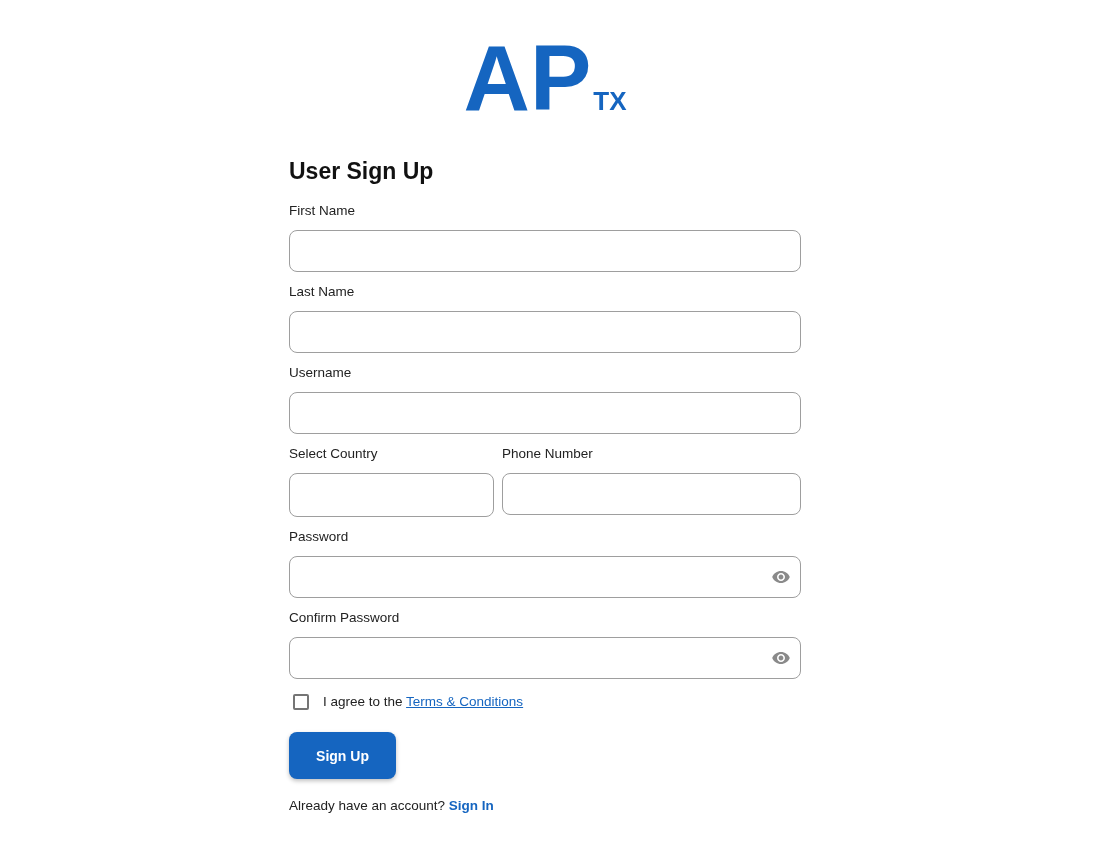 The width and height of the screenshot is (1104, 868). Describe the element at coordinates (319, 537) in the screenshot. I see `field-label: Password` at that location.